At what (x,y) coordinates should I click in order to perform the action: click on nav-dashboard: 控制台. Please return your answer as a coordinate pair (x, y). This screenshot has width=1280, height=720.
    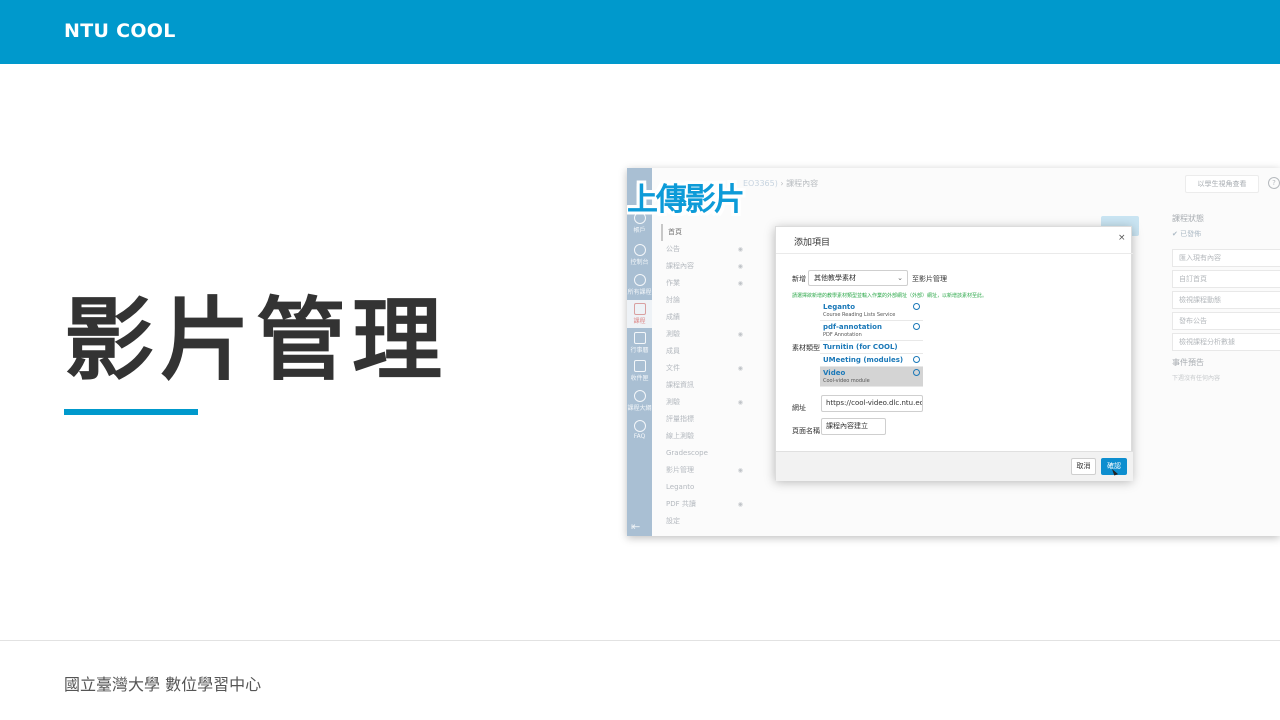
    Looking at the image, I should click on (639, 255).